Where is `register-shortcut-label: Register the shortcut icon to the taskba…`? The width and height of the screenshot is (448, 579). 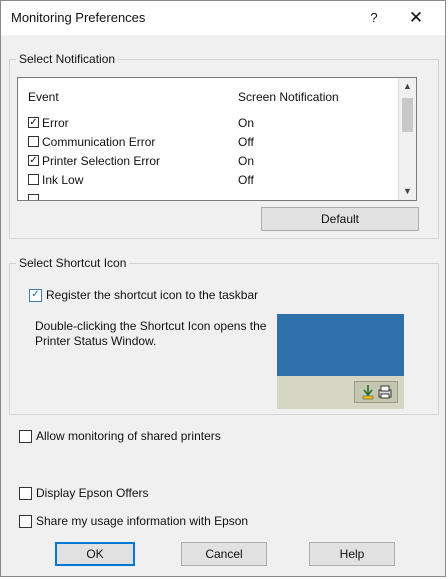
register-shortcut-label: Register the shortcut icon to the taskba… is located at coordinates (152, 295).